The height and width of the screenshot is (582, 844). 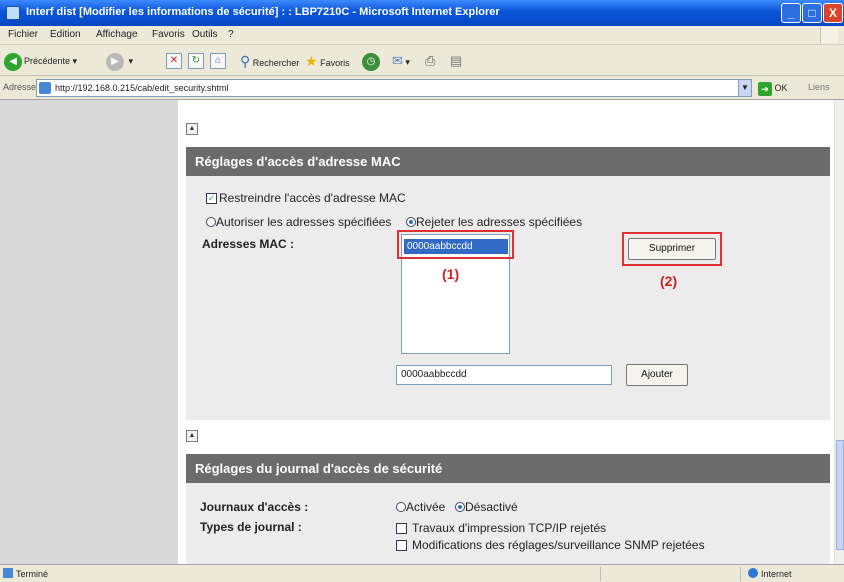 I want to click on allow-addresses-option: Autoriser les adresses spécifiées, so click(x=298, y=222).